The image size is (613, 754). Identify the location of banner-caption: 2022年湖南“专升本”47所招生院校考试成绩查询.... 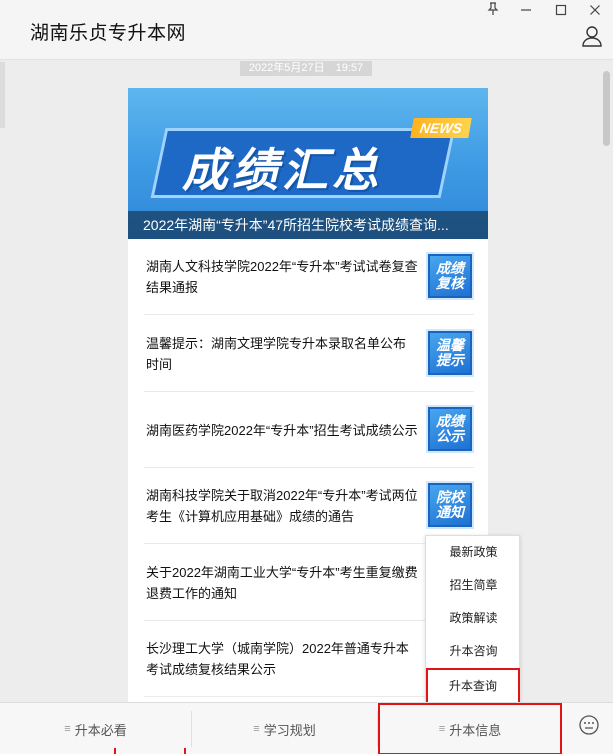
(308, 225).